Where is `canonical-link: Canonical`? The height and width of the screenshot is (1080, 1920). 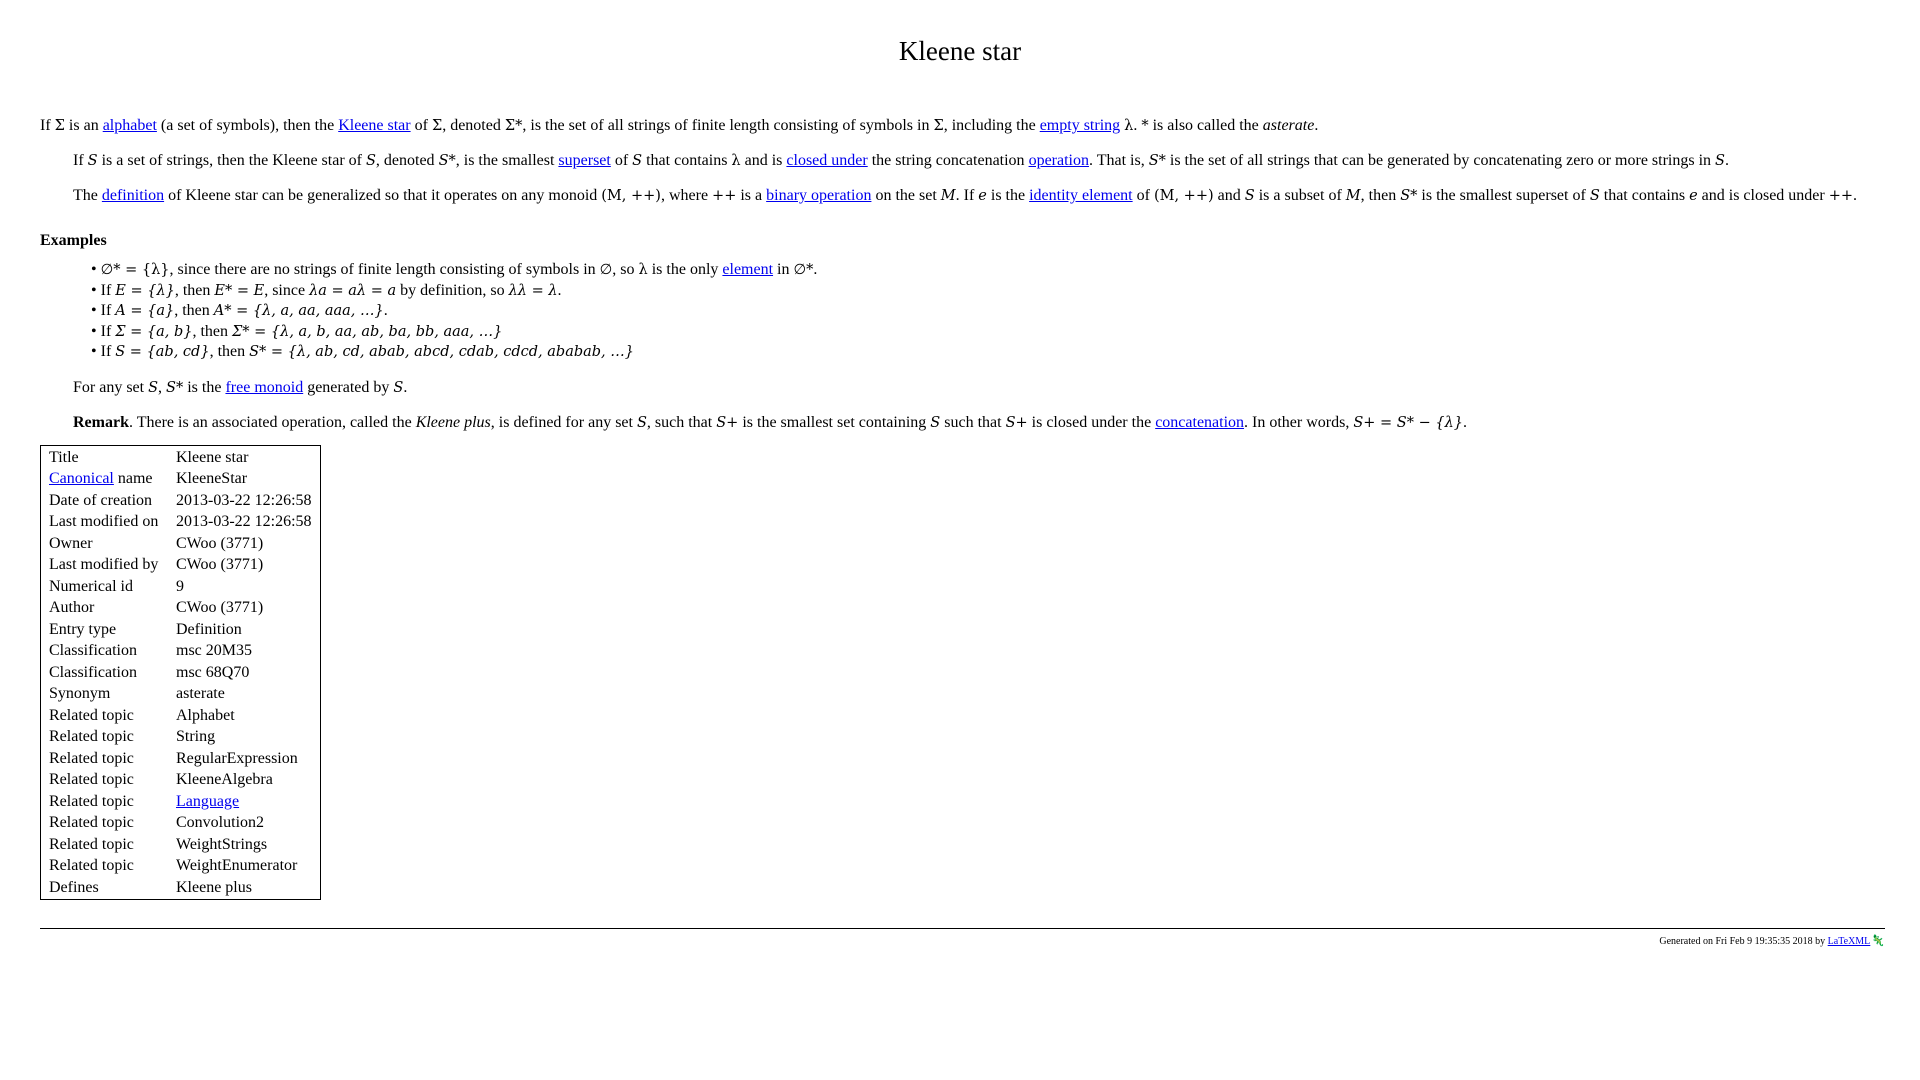
canonical-link: Canonical is located at coordinates (81, 478).